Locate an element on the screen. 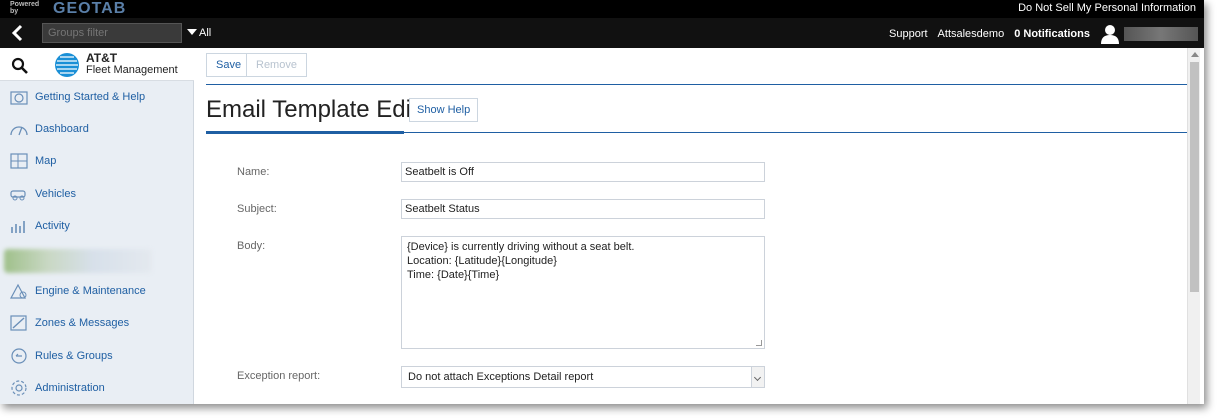 This screenshot has width=1218, height=420. sidebar-item-map: Map is located at coordinates (97, 161).